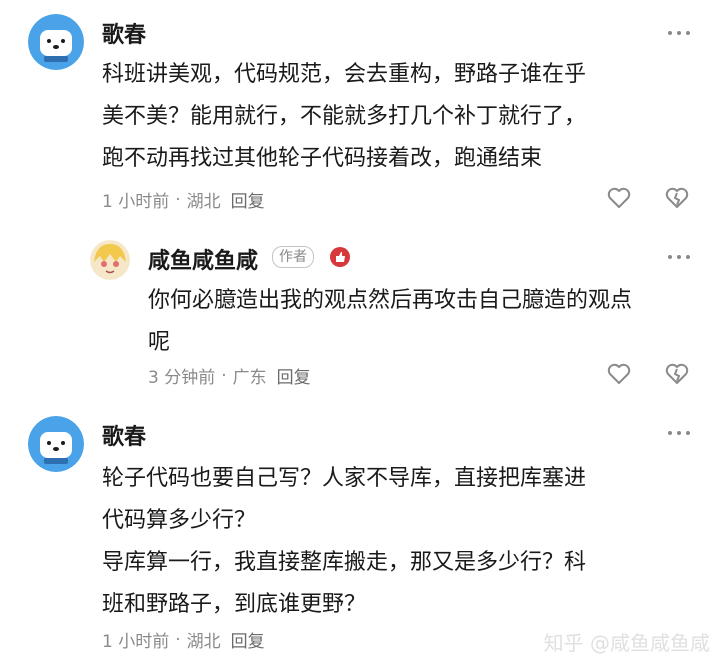 The width and height of the screenshot is (720, 670). What do you see at coordinates (344, 74) in the screenshot?
I see `comment-line: 科班讲美观，代码规范，会去重构，野路子谁在乎` at bounding box center [344, 74].